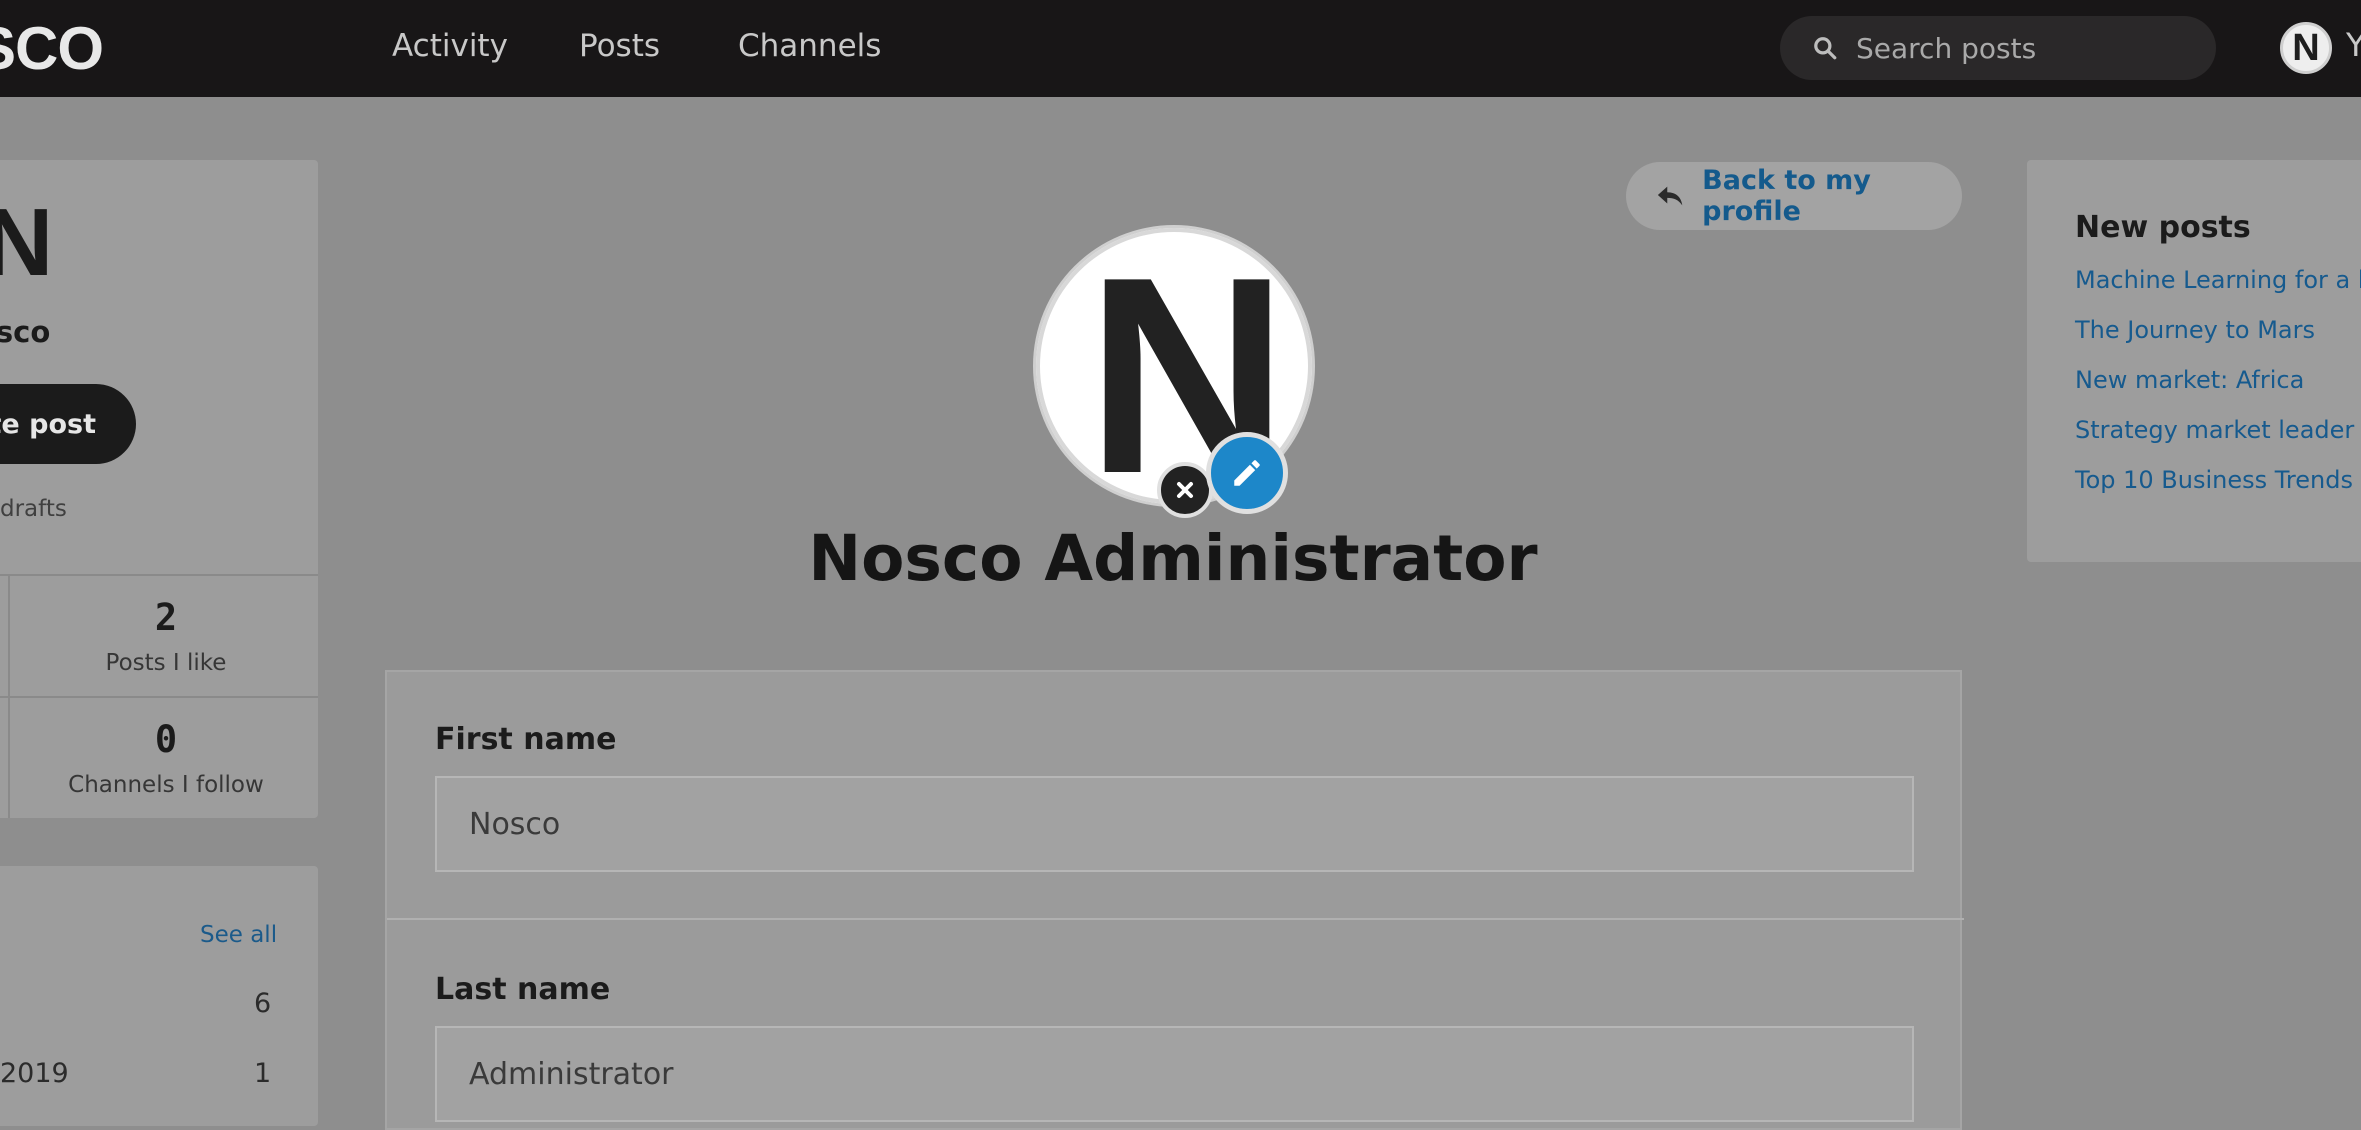  Describe the element at coordinates (166, 663) in the screenshot. I see `stat-label-posts-liked: Posts I like` at that location.